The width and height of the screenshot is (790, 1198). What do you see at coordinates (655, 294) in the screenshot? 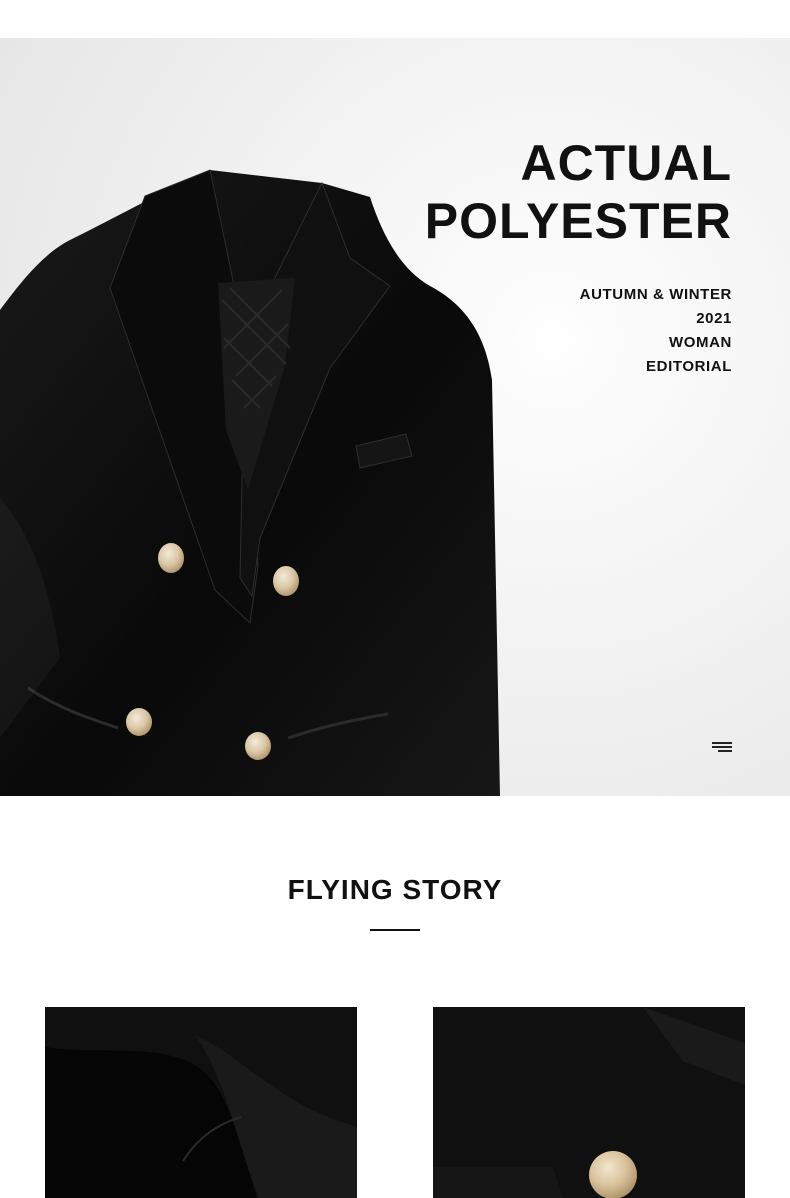
I see `season-label: AUTUMN & WINTER` at bounding box center [655, 294].